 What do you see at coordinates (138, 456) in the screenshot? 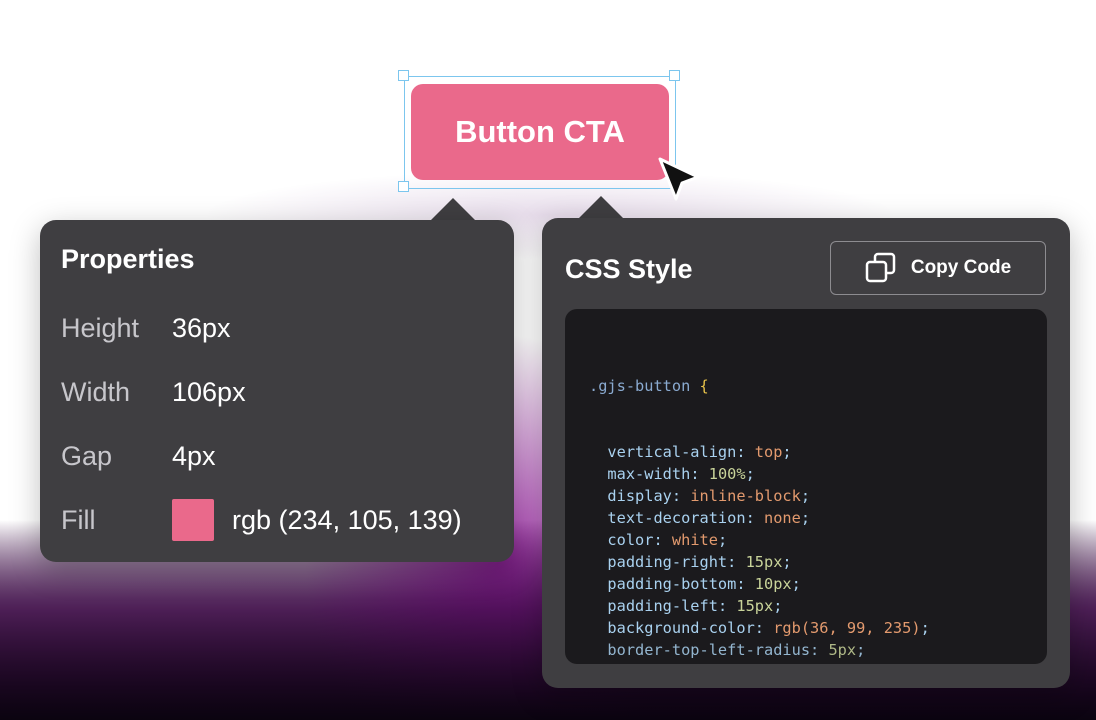
I see `property-row-gap: Gap 4px` at bounding box center [138, 456].